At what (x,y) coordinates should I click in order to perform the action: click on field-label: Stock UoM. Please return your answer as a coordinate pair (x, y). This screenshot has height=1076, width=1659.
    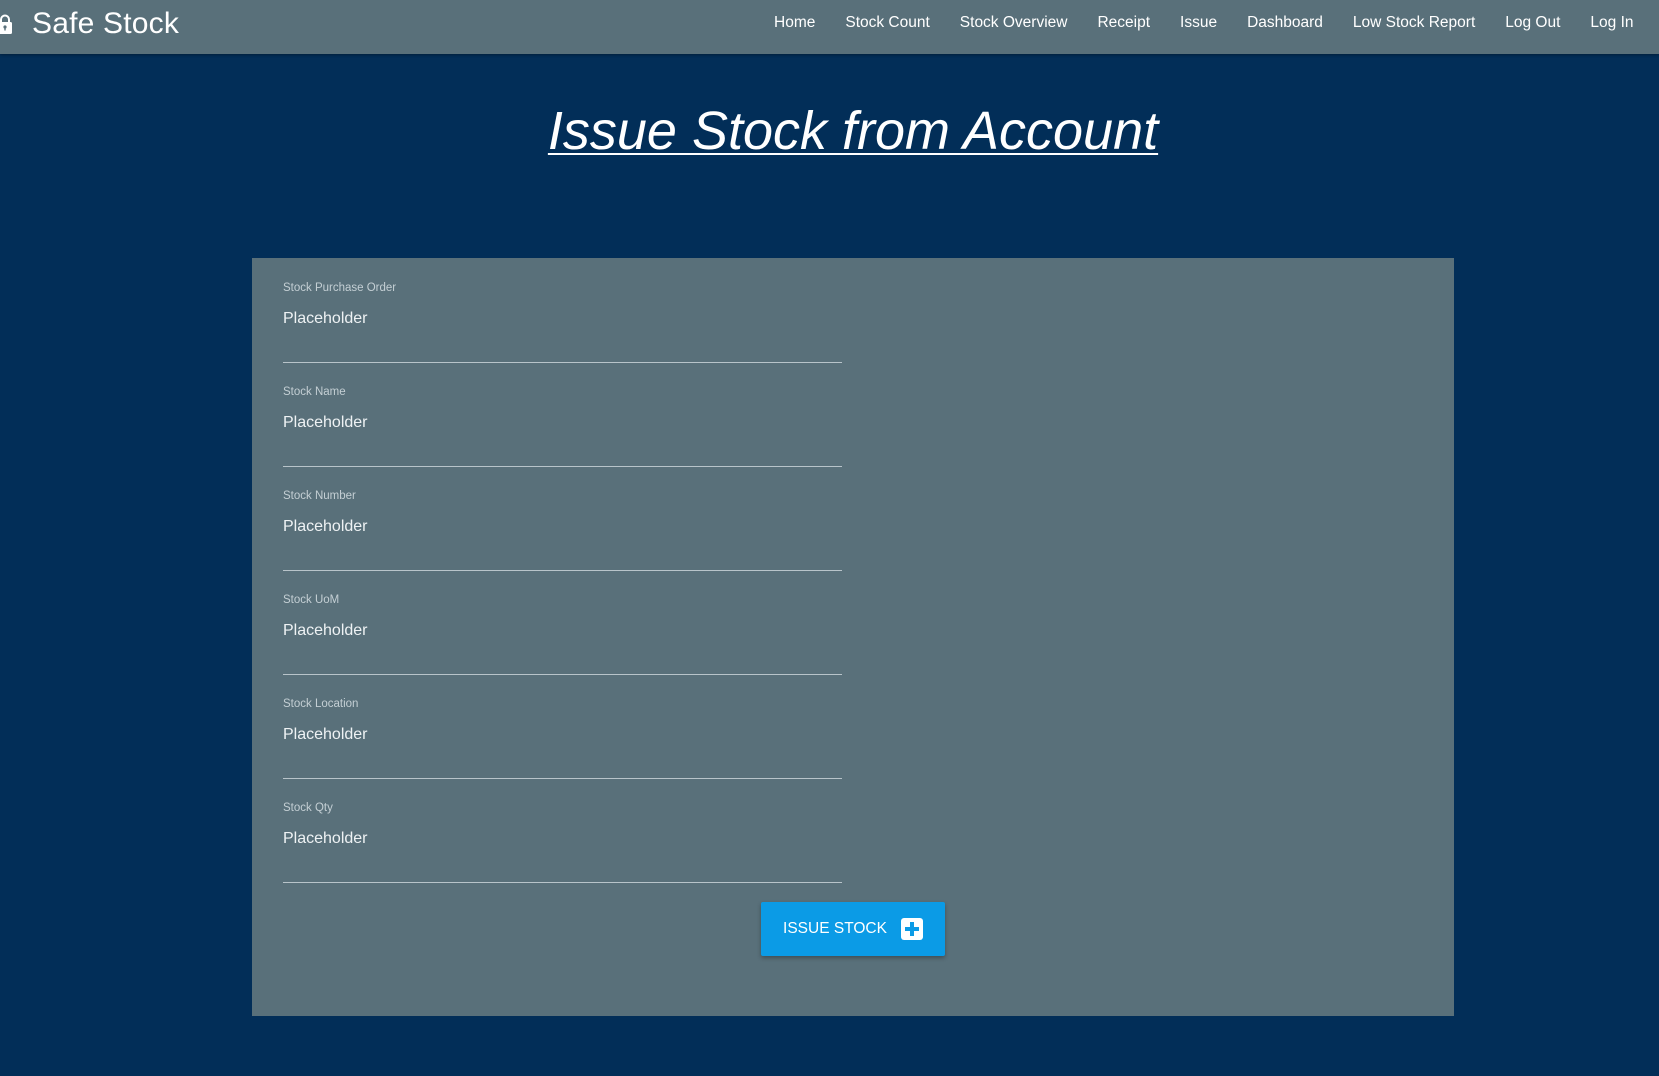
    Looking at the image, I should click on (311, 600).